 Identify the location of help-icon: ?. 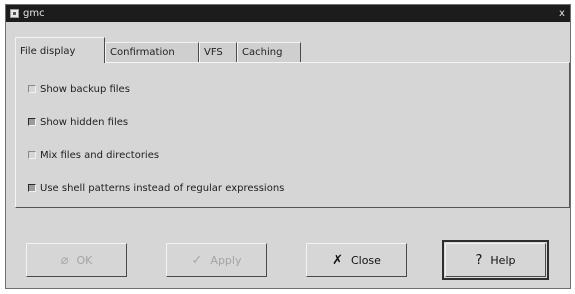
(479, 260).